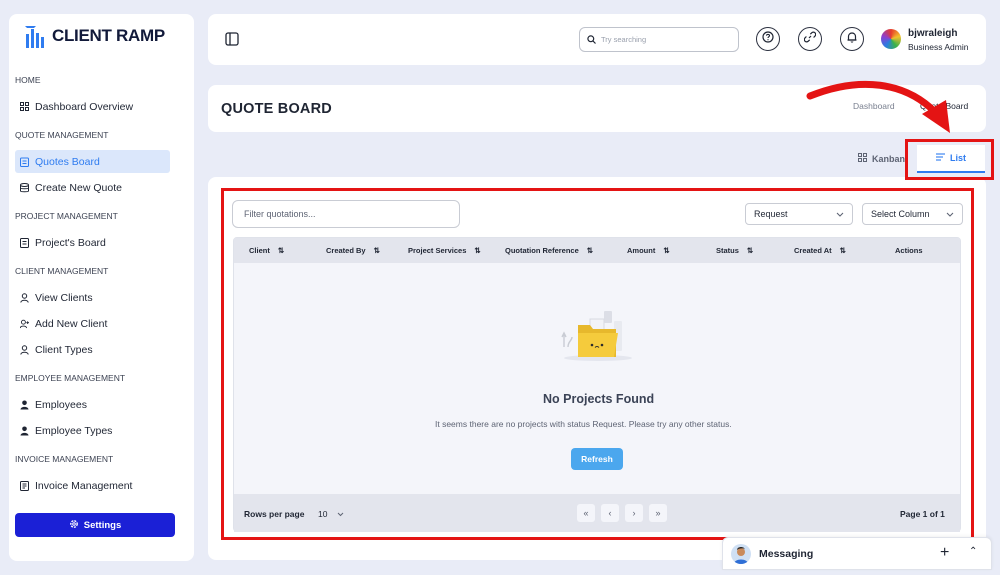 The height and width of the screenshot is (575, 1000). I want to click on user-role: Business Admin, so click(938, 47).